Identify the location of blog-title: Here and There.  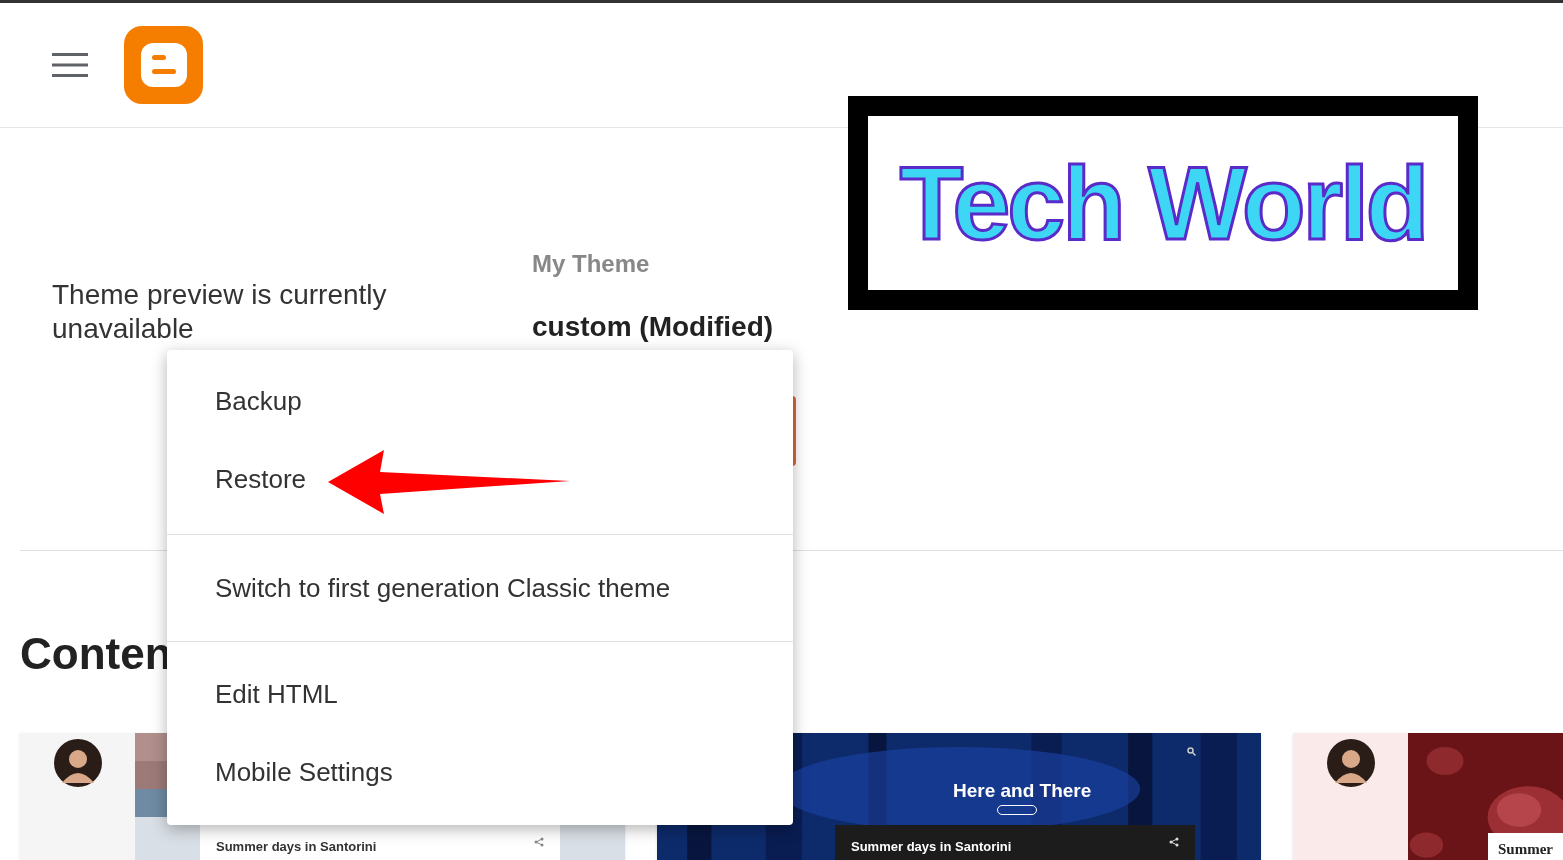
(1022, 791).